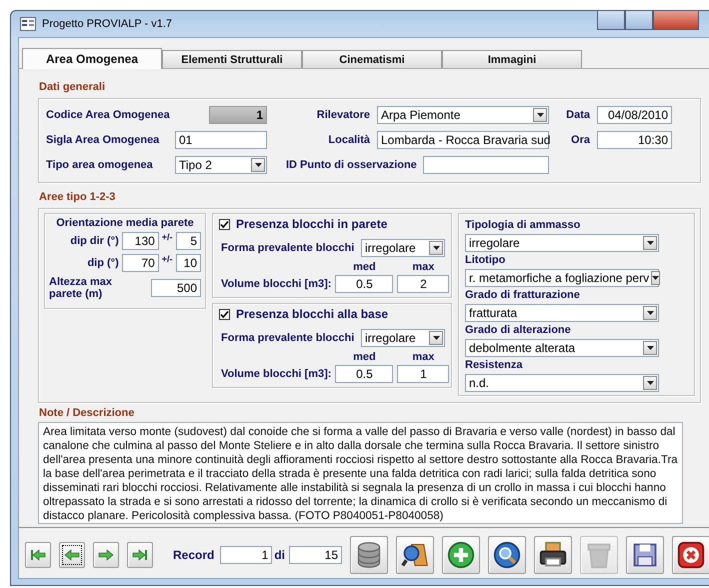 Image resolution: width=709 pixels, height=588 pixels. Describe the element at coordinates (639, 20) in the screenshot. I see `maximize-button` at that location.